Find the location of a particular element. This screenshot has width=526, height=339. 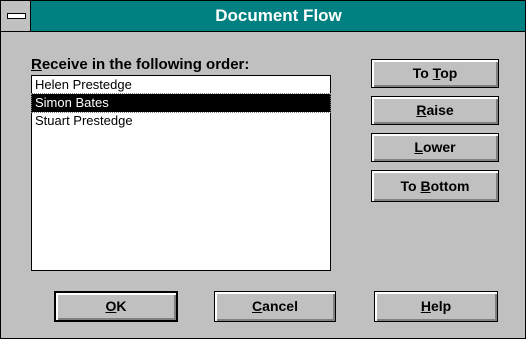

lower-button: Lower is located at coordinates (435, 147).